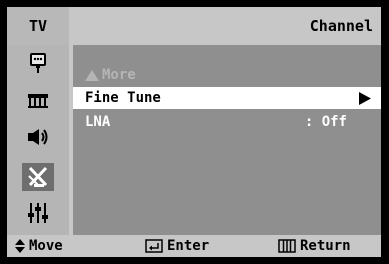 The image size is (389, 264). I want to click on sidebar-item-channel, so click(38, 177).